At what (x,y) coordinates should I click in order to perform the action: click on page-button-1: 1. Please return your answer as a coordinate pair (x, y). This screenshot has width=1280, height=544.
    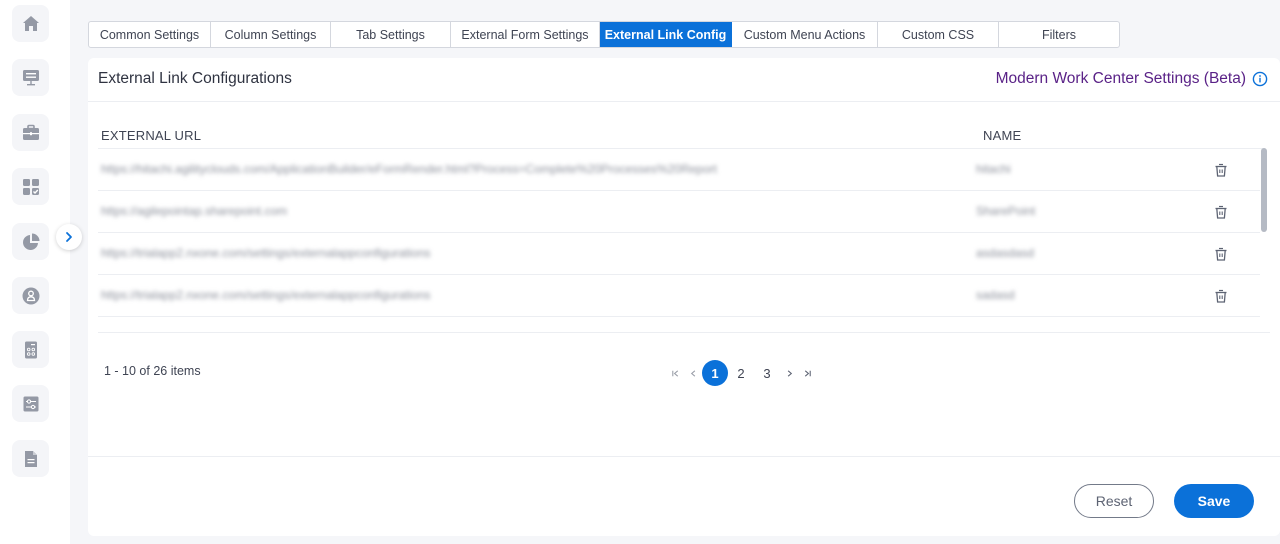
    Looking at the image, I should click on (715, 373).